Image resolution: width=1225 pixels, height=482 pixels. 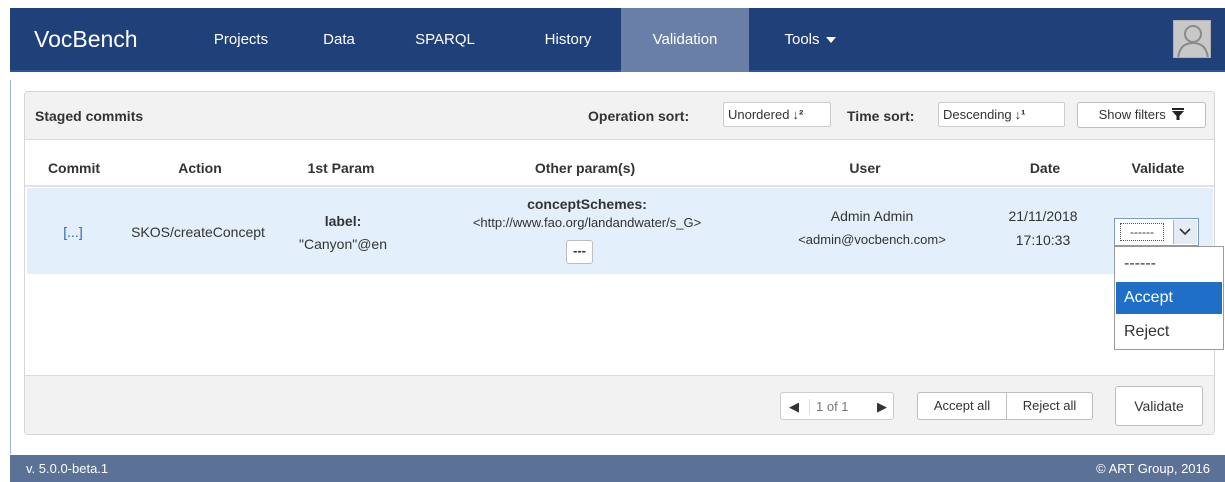 What do you see at coordinates (89, 116) in the screenshot?
I see `panel-title: Staged commits` at bounding box center [89, 116].